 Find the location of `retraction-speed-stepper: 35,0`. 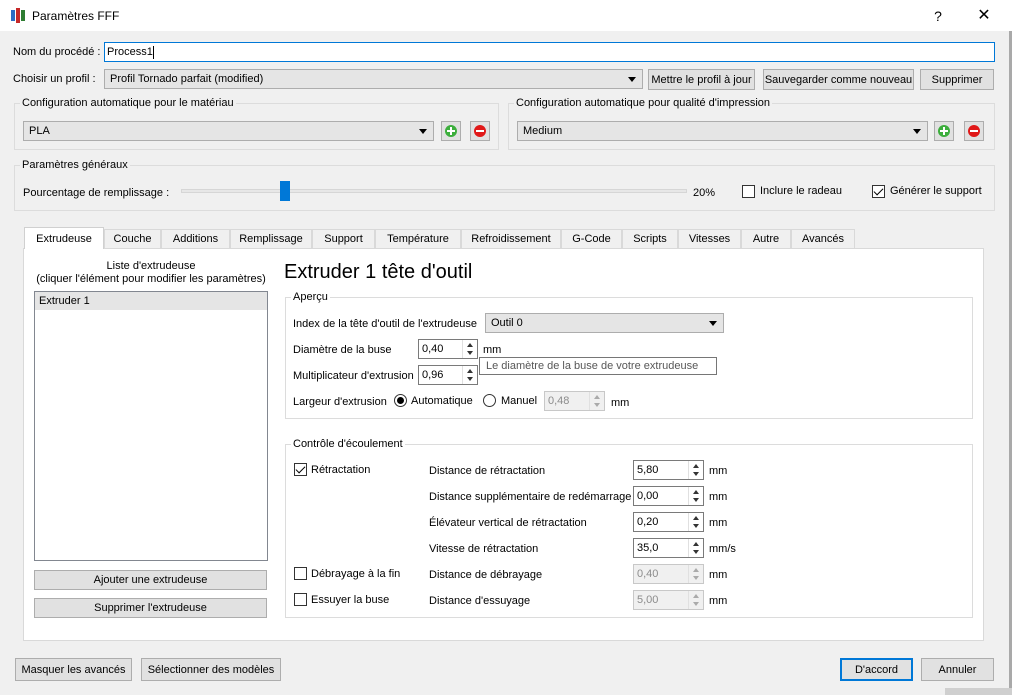

retraction-speed-stepper: 35,0 is located at coordinates (668, 548).